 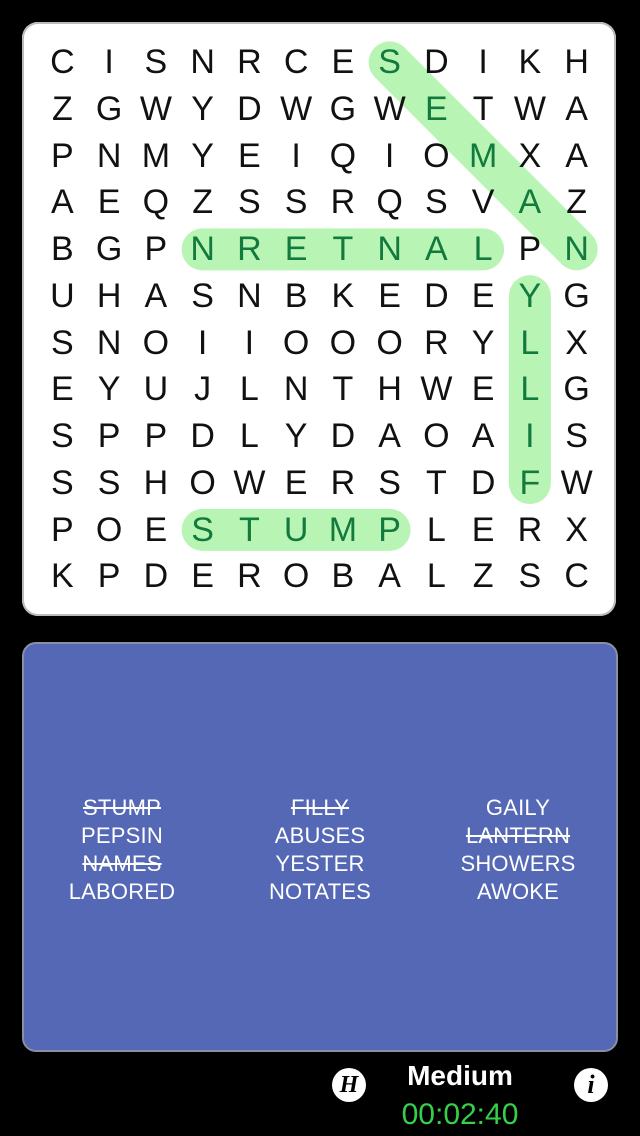 What do you see at coordinates (483, 202) in the screenshot?
I see `grid-cell: V` at bounding box center [483, 202].